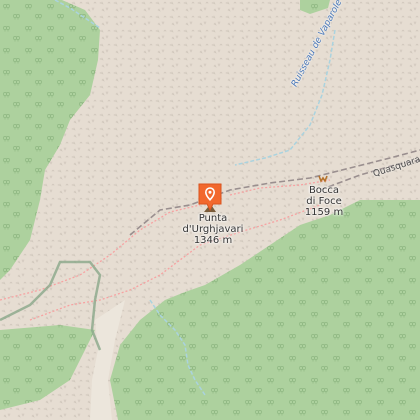  I want to click on location-marker, so click(210, 197).